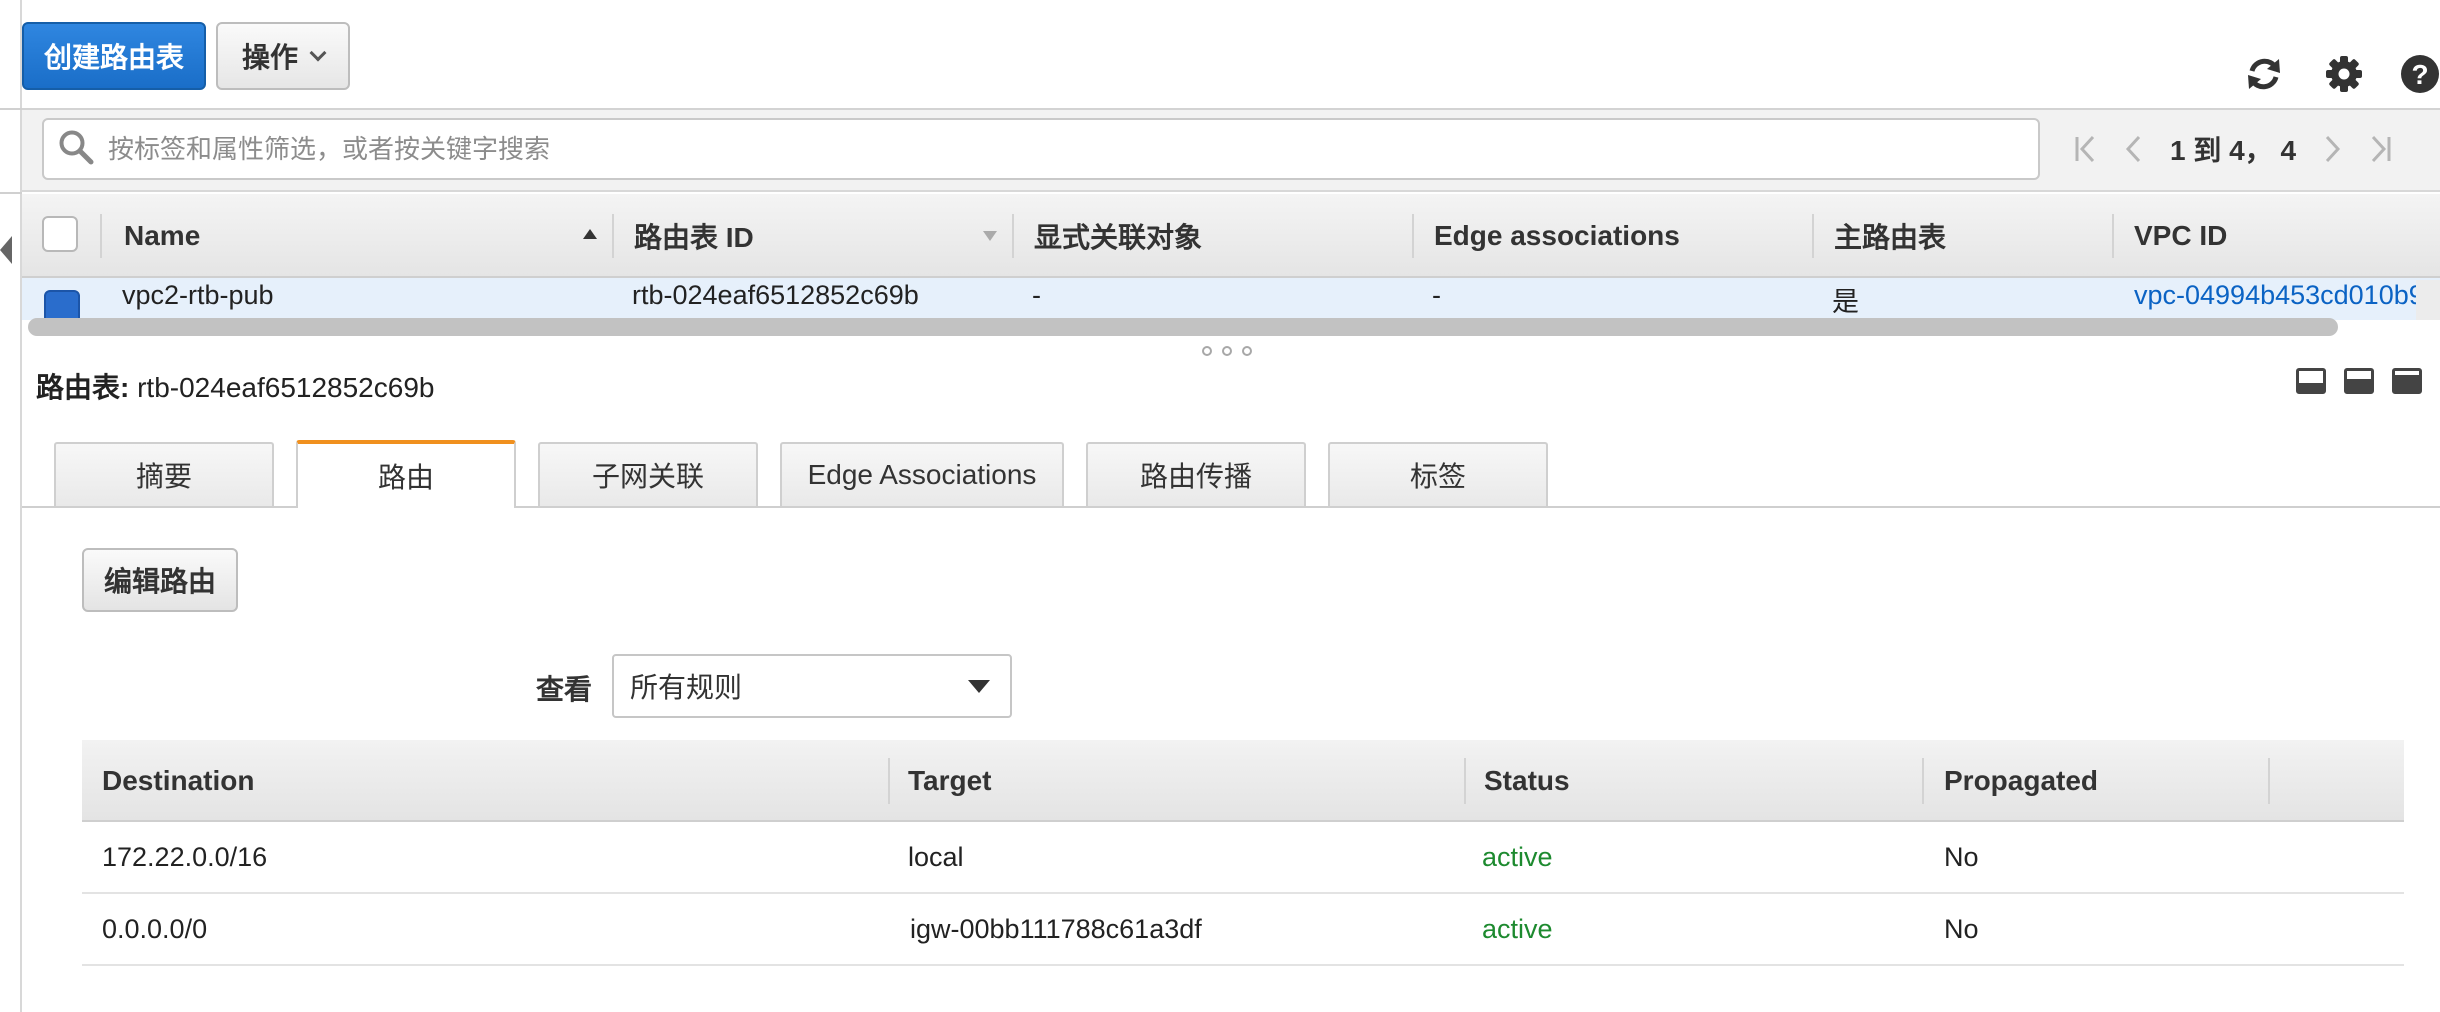 This screenshot has width=2440, height=1012. I want to click on search-box, so click(1041, 149).